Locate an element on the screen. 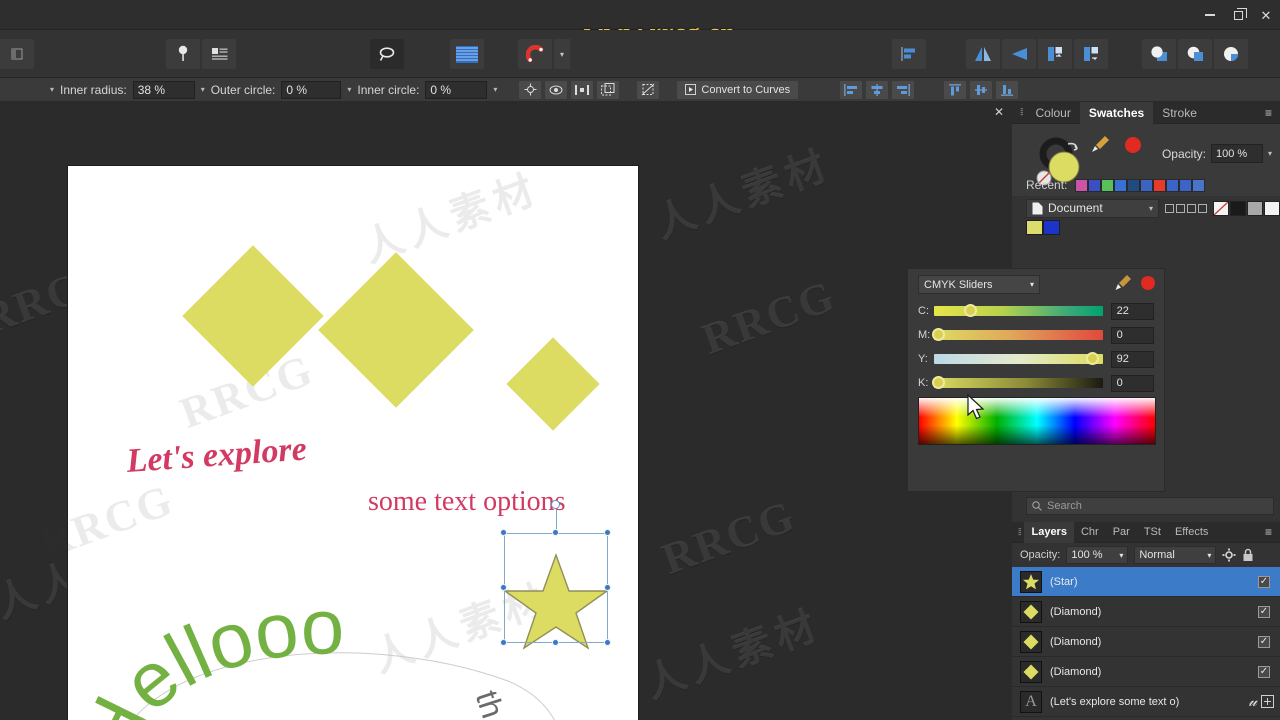 This screenshot has width=1280, height=720. boolean-intersect-button is located at coordinates (1231, 54).